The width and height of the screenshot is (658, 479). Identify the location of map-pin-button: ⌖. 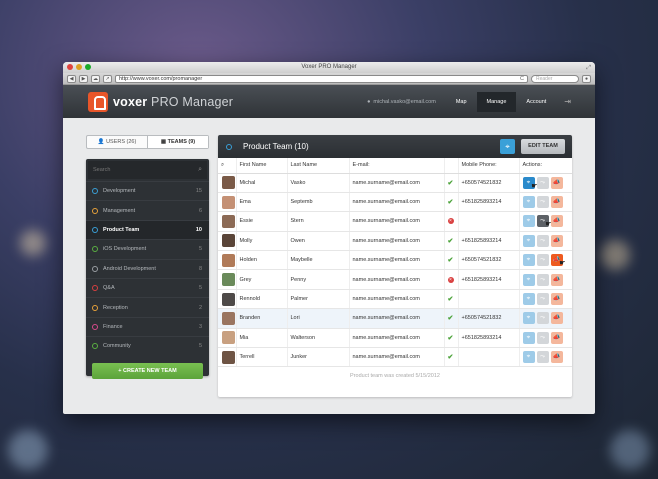
(507, 146).